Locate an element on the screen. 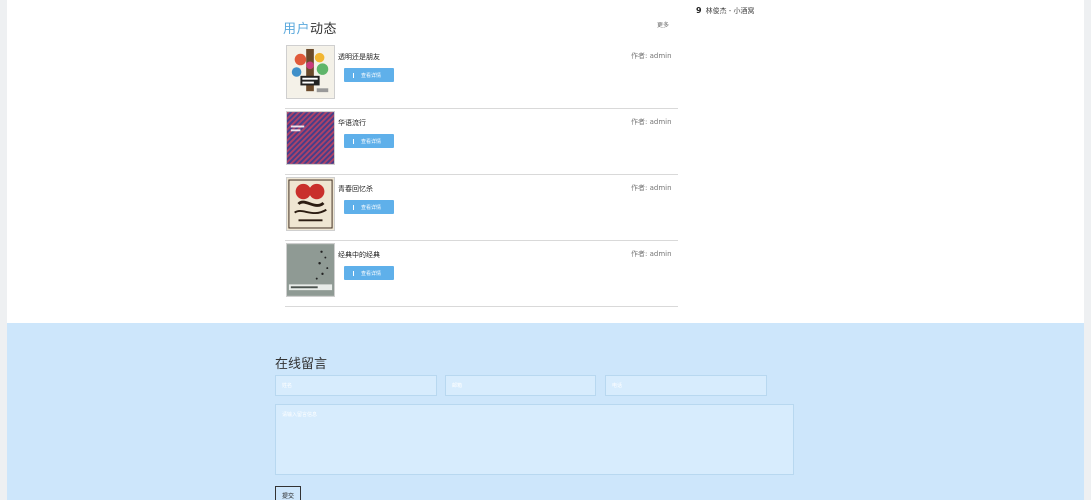  ranking-item: 9 林俊杰 - 小酒窝 is located at coordinates (725, 11).